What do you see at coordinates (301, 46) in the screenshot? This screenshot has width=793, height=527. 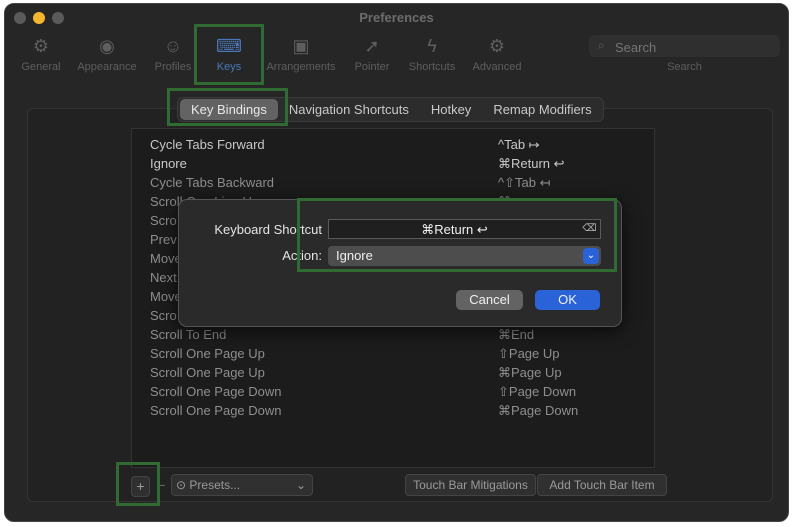 I see `windows-icon: ▣` at bounding box center [301, 46].